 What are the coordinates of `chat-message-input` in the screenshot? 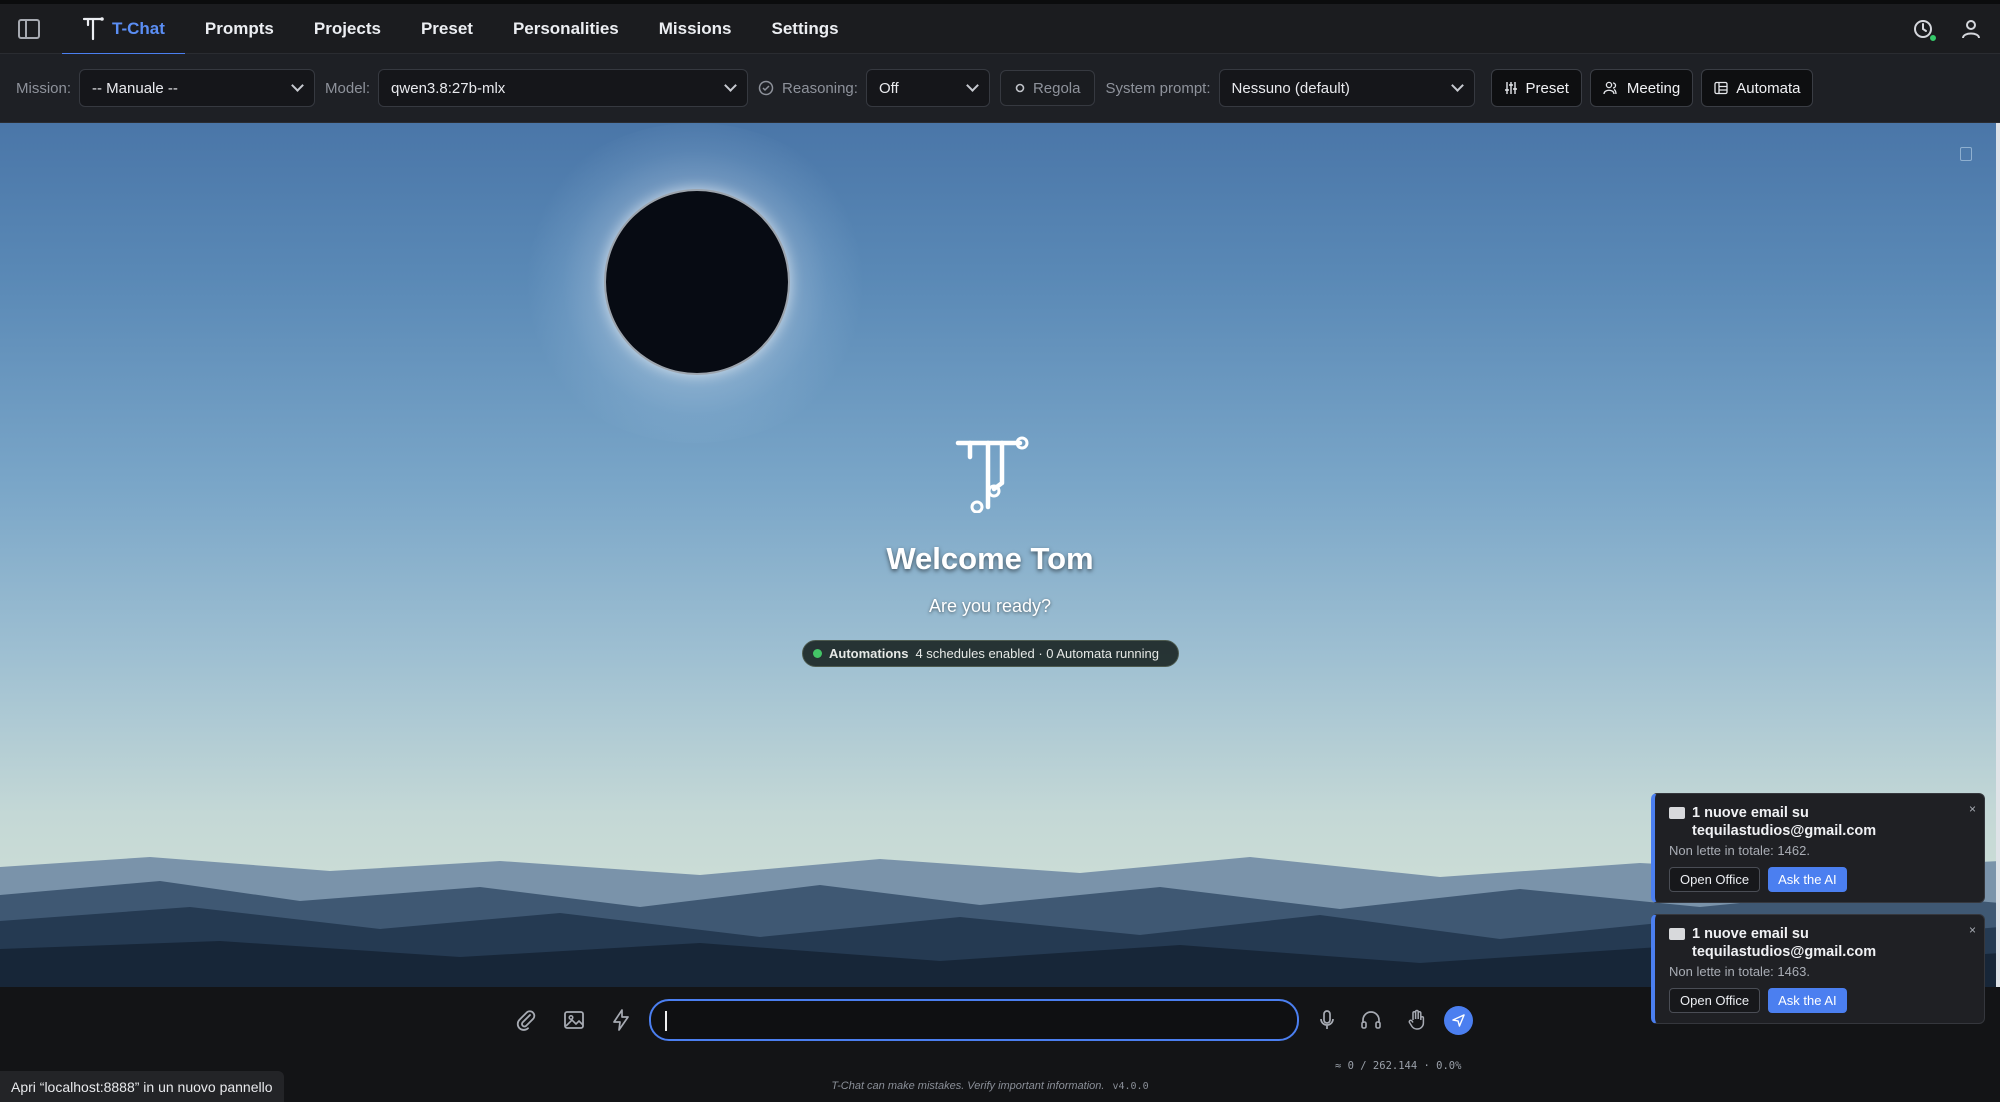 It's located at (974, 1020).